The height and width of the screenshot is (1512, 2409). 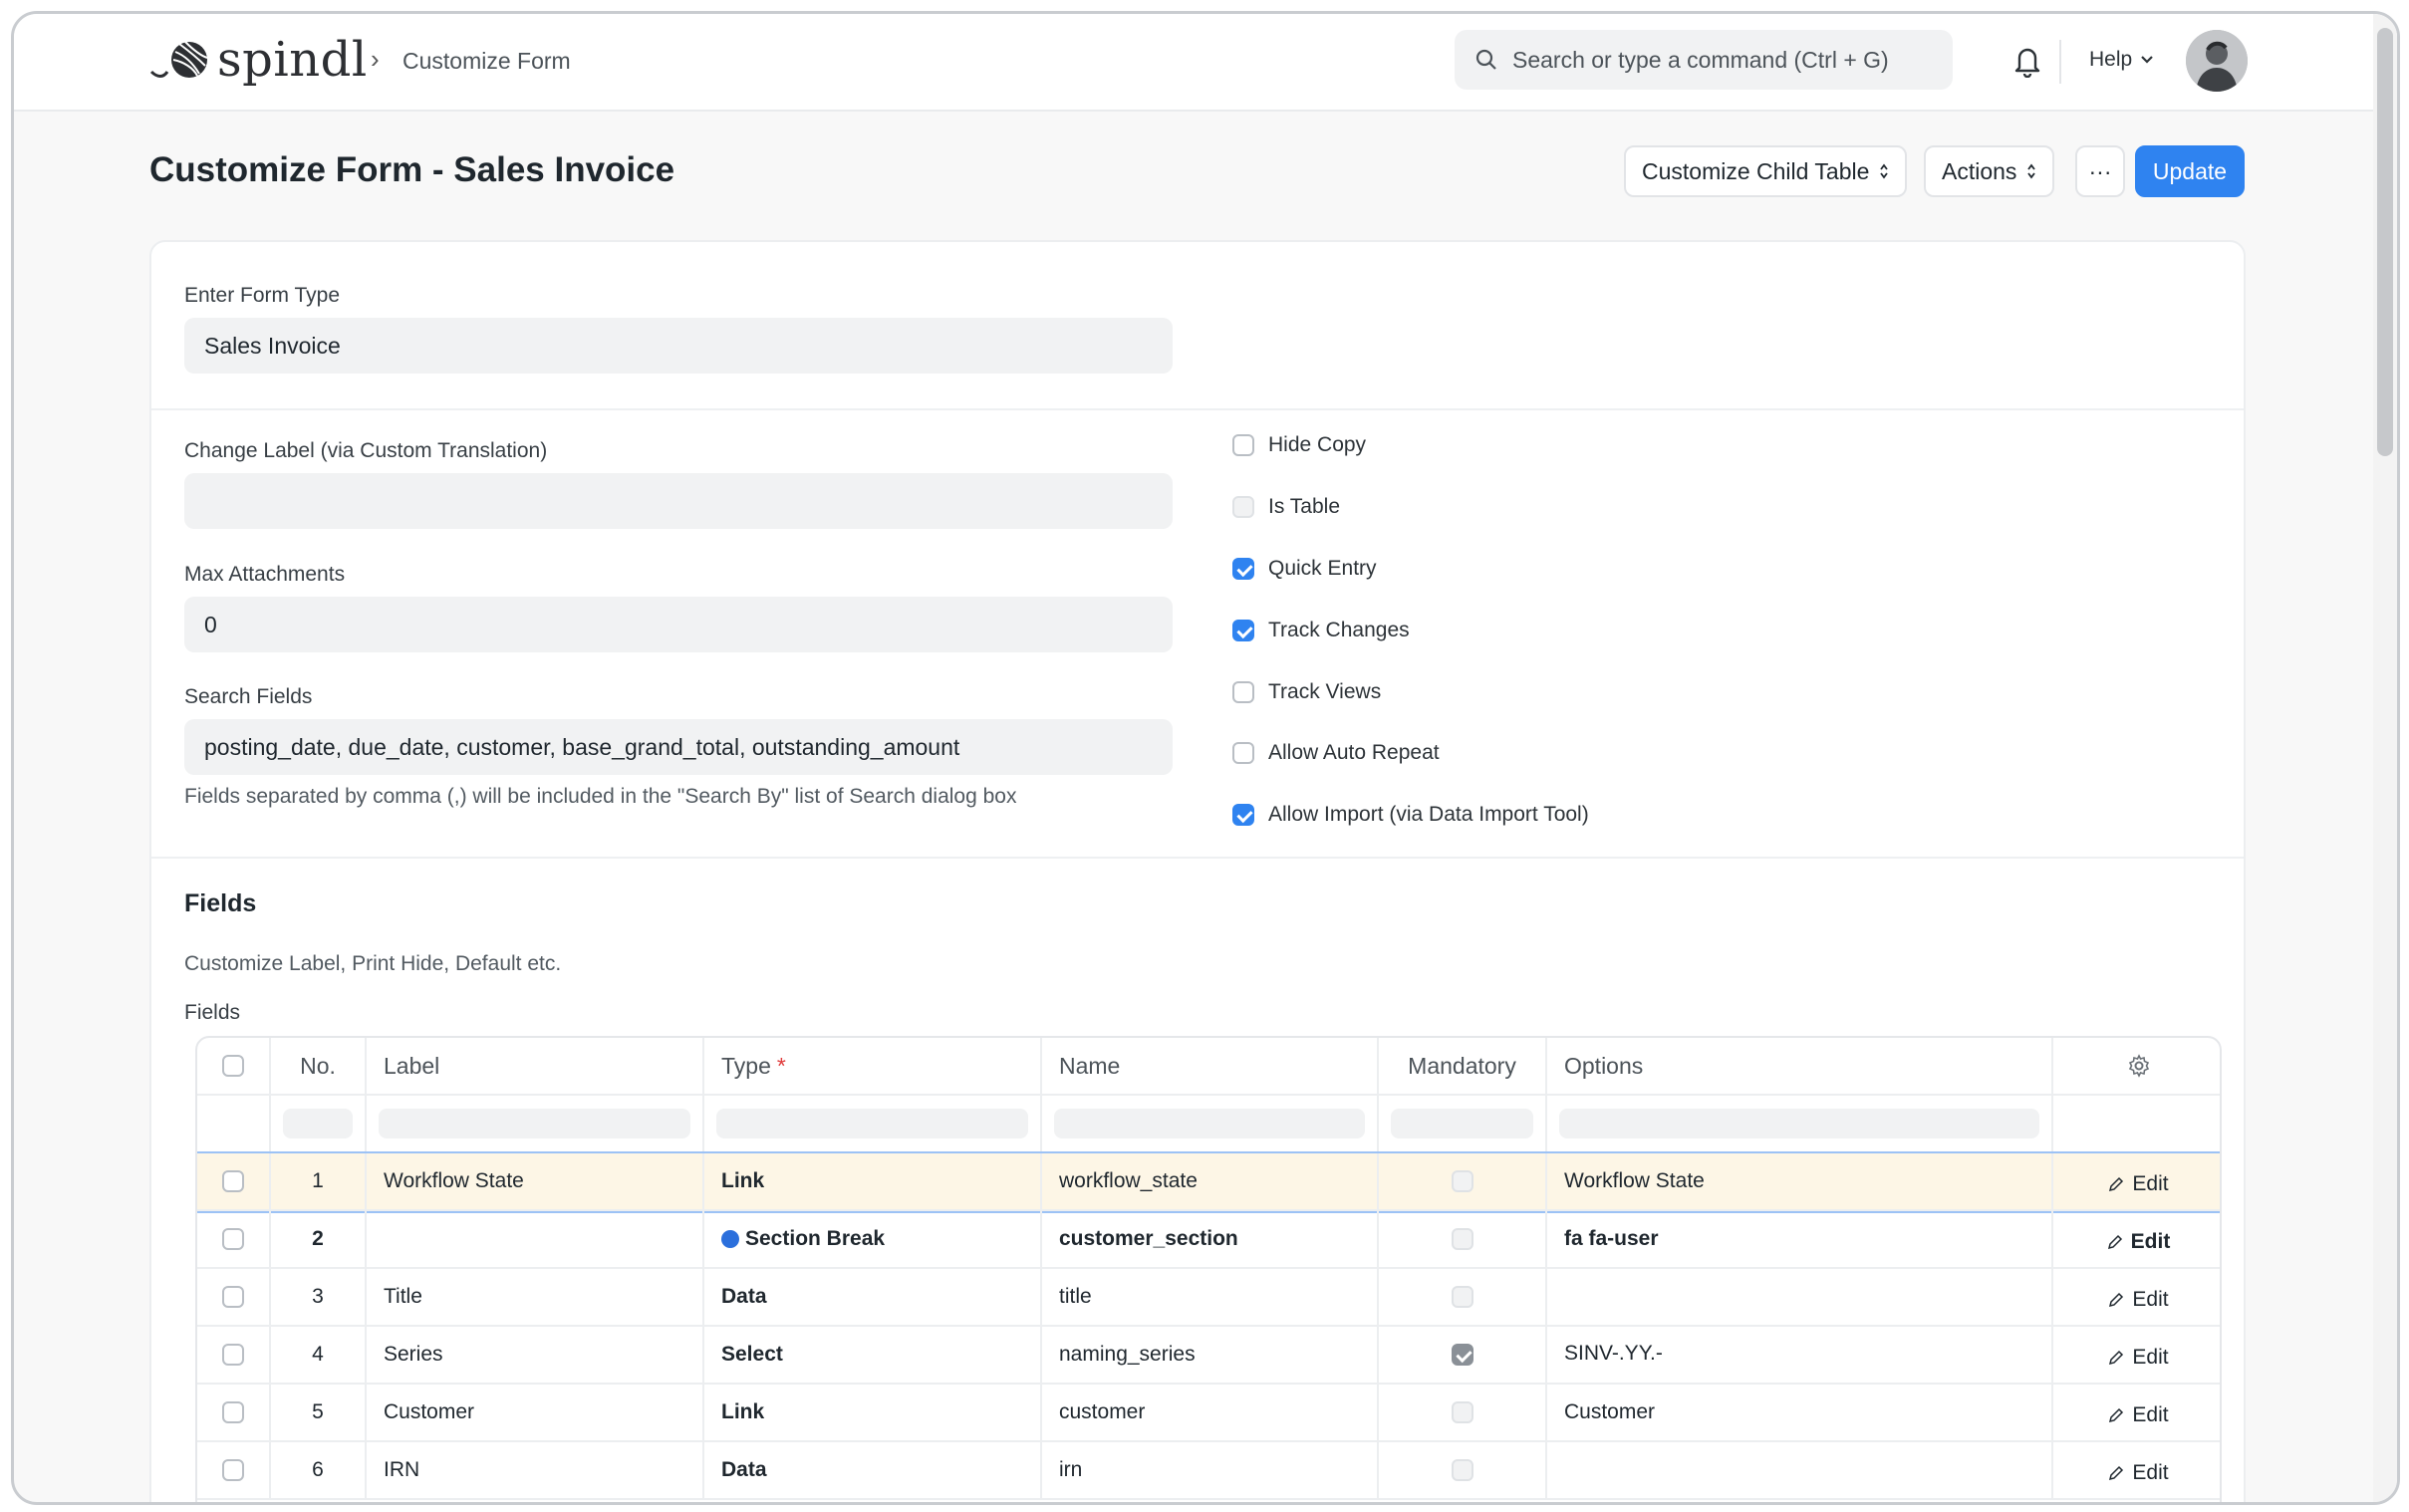 What do you see at coordinates (1286, 507) in the screenshot?
I see `is-table-checkbox: Is Table` at bounding box center [1286, 507].